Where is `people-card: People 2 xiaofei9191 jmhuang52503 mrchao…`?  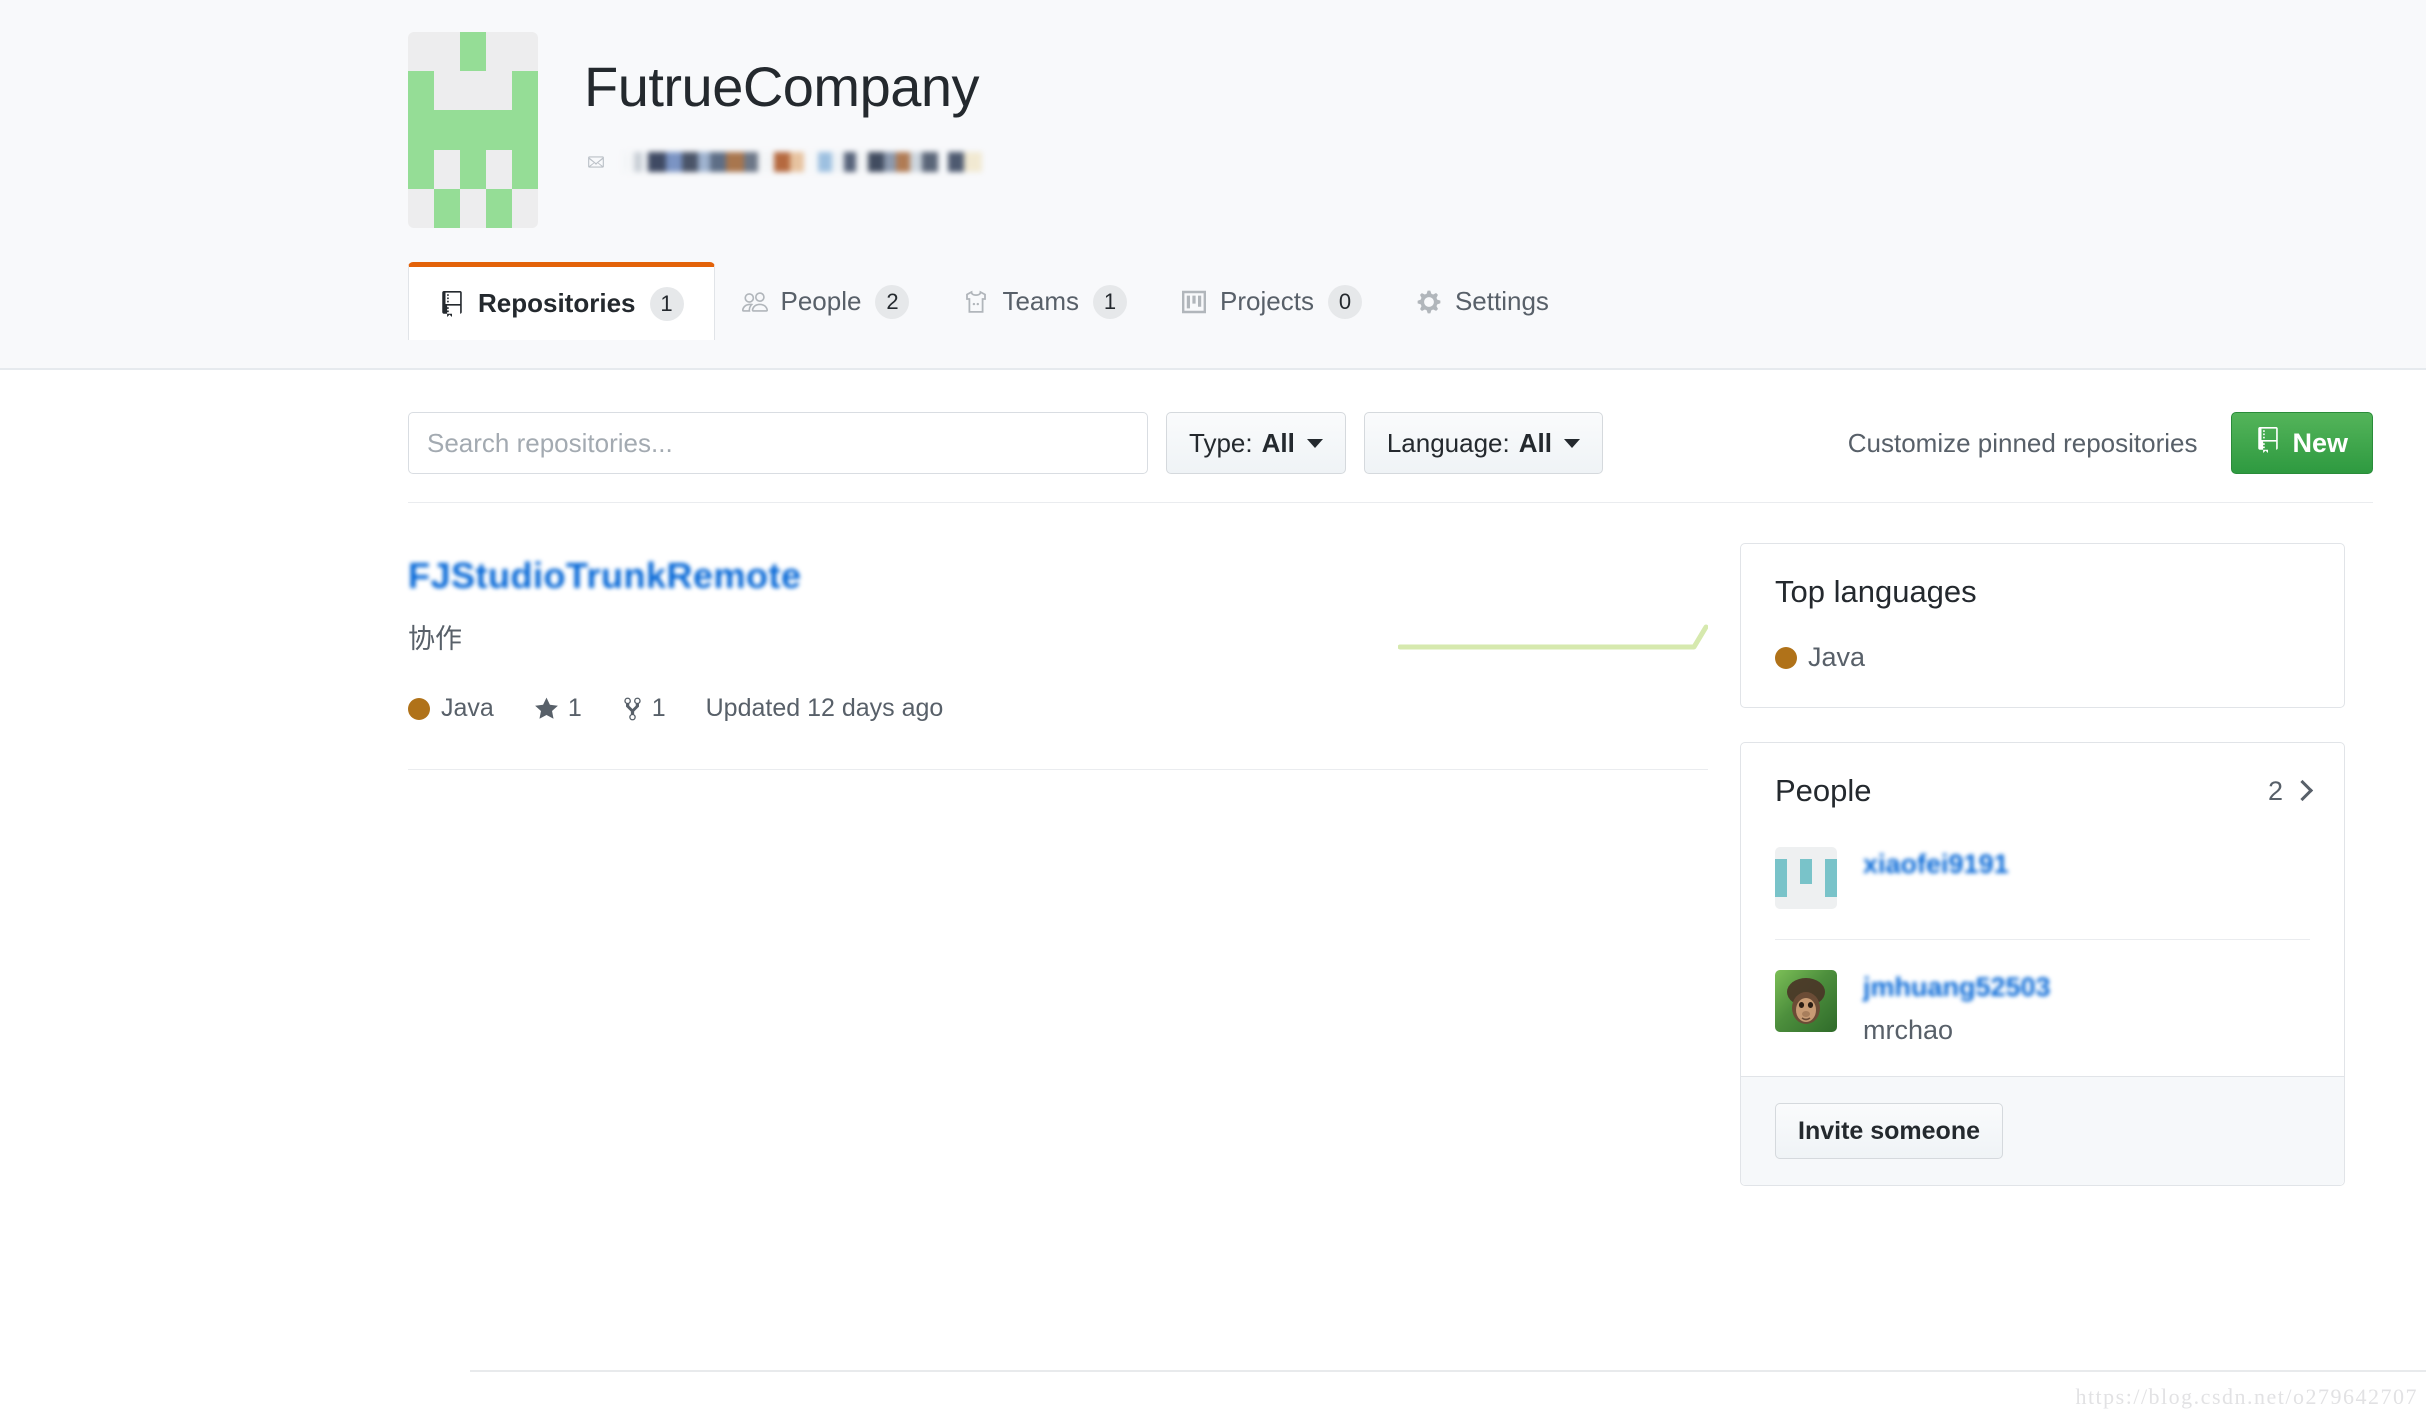 people-card: People 2 xiaofei9191 jmhuang52503 mrchao… is located at coordinates (2042, 964).